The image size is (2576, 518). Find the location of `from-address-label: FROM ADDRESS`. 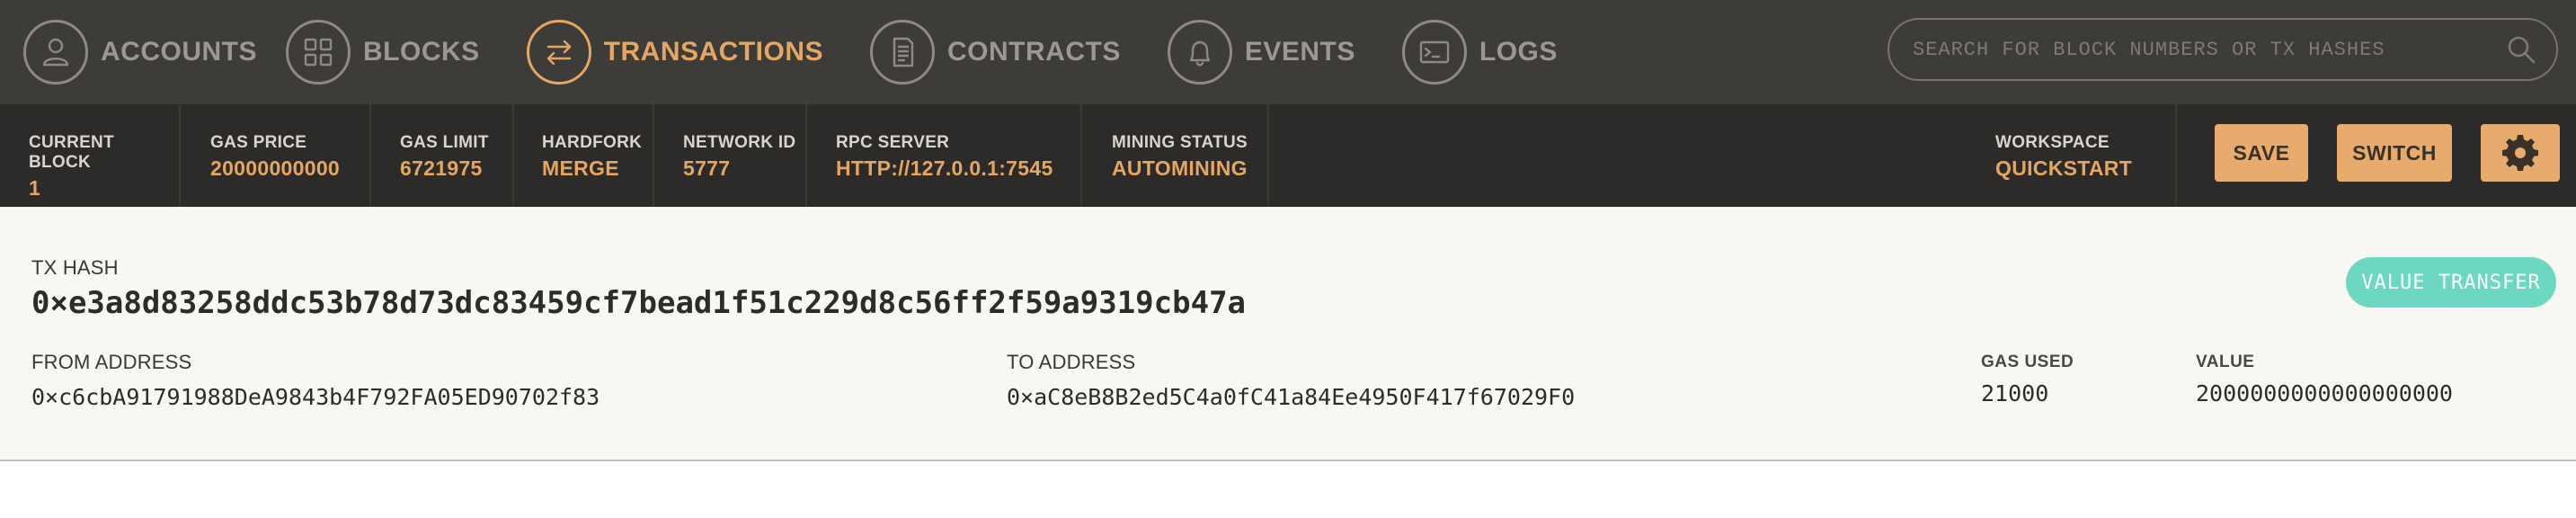

from-address-label: FROM ADDRESS is located at coordinates (111, 362).